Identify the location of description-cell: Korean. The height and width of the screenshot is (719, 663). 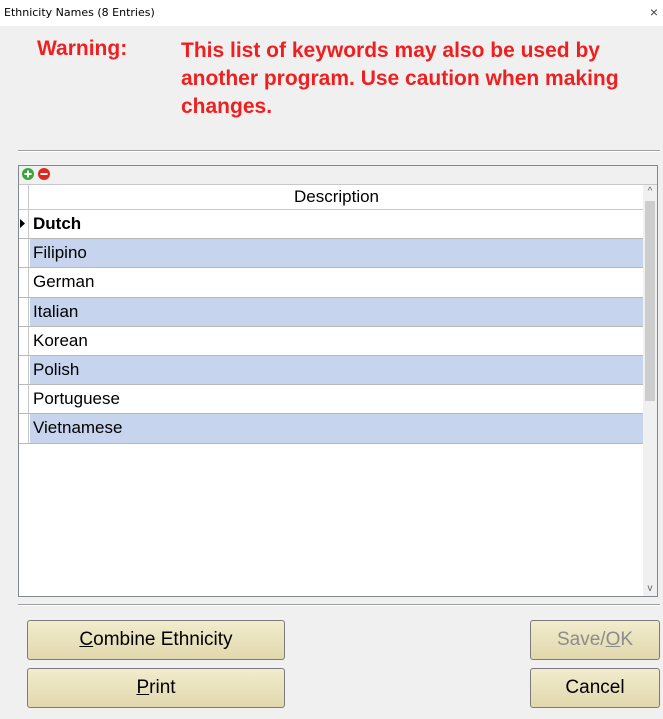
(336, 341).